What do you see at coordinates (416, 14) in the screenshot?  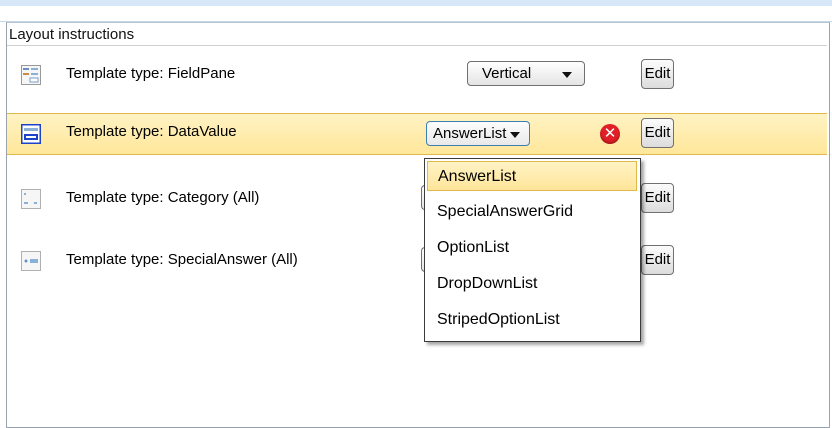 I see `window-top-strip` at bounding box center [416, 14].